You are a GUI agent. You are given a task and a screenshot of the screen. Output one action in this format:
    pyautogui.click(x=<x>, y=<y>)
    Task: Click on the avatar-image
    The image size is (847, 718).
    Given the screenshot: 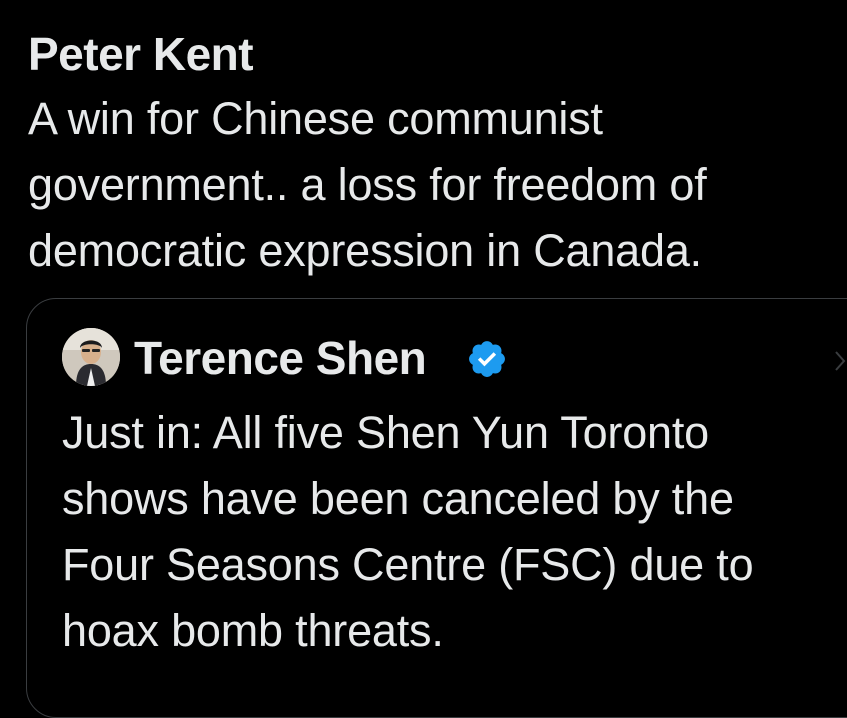 What is the action you would take?
    pyautogui.click(x=91, y=357)
    